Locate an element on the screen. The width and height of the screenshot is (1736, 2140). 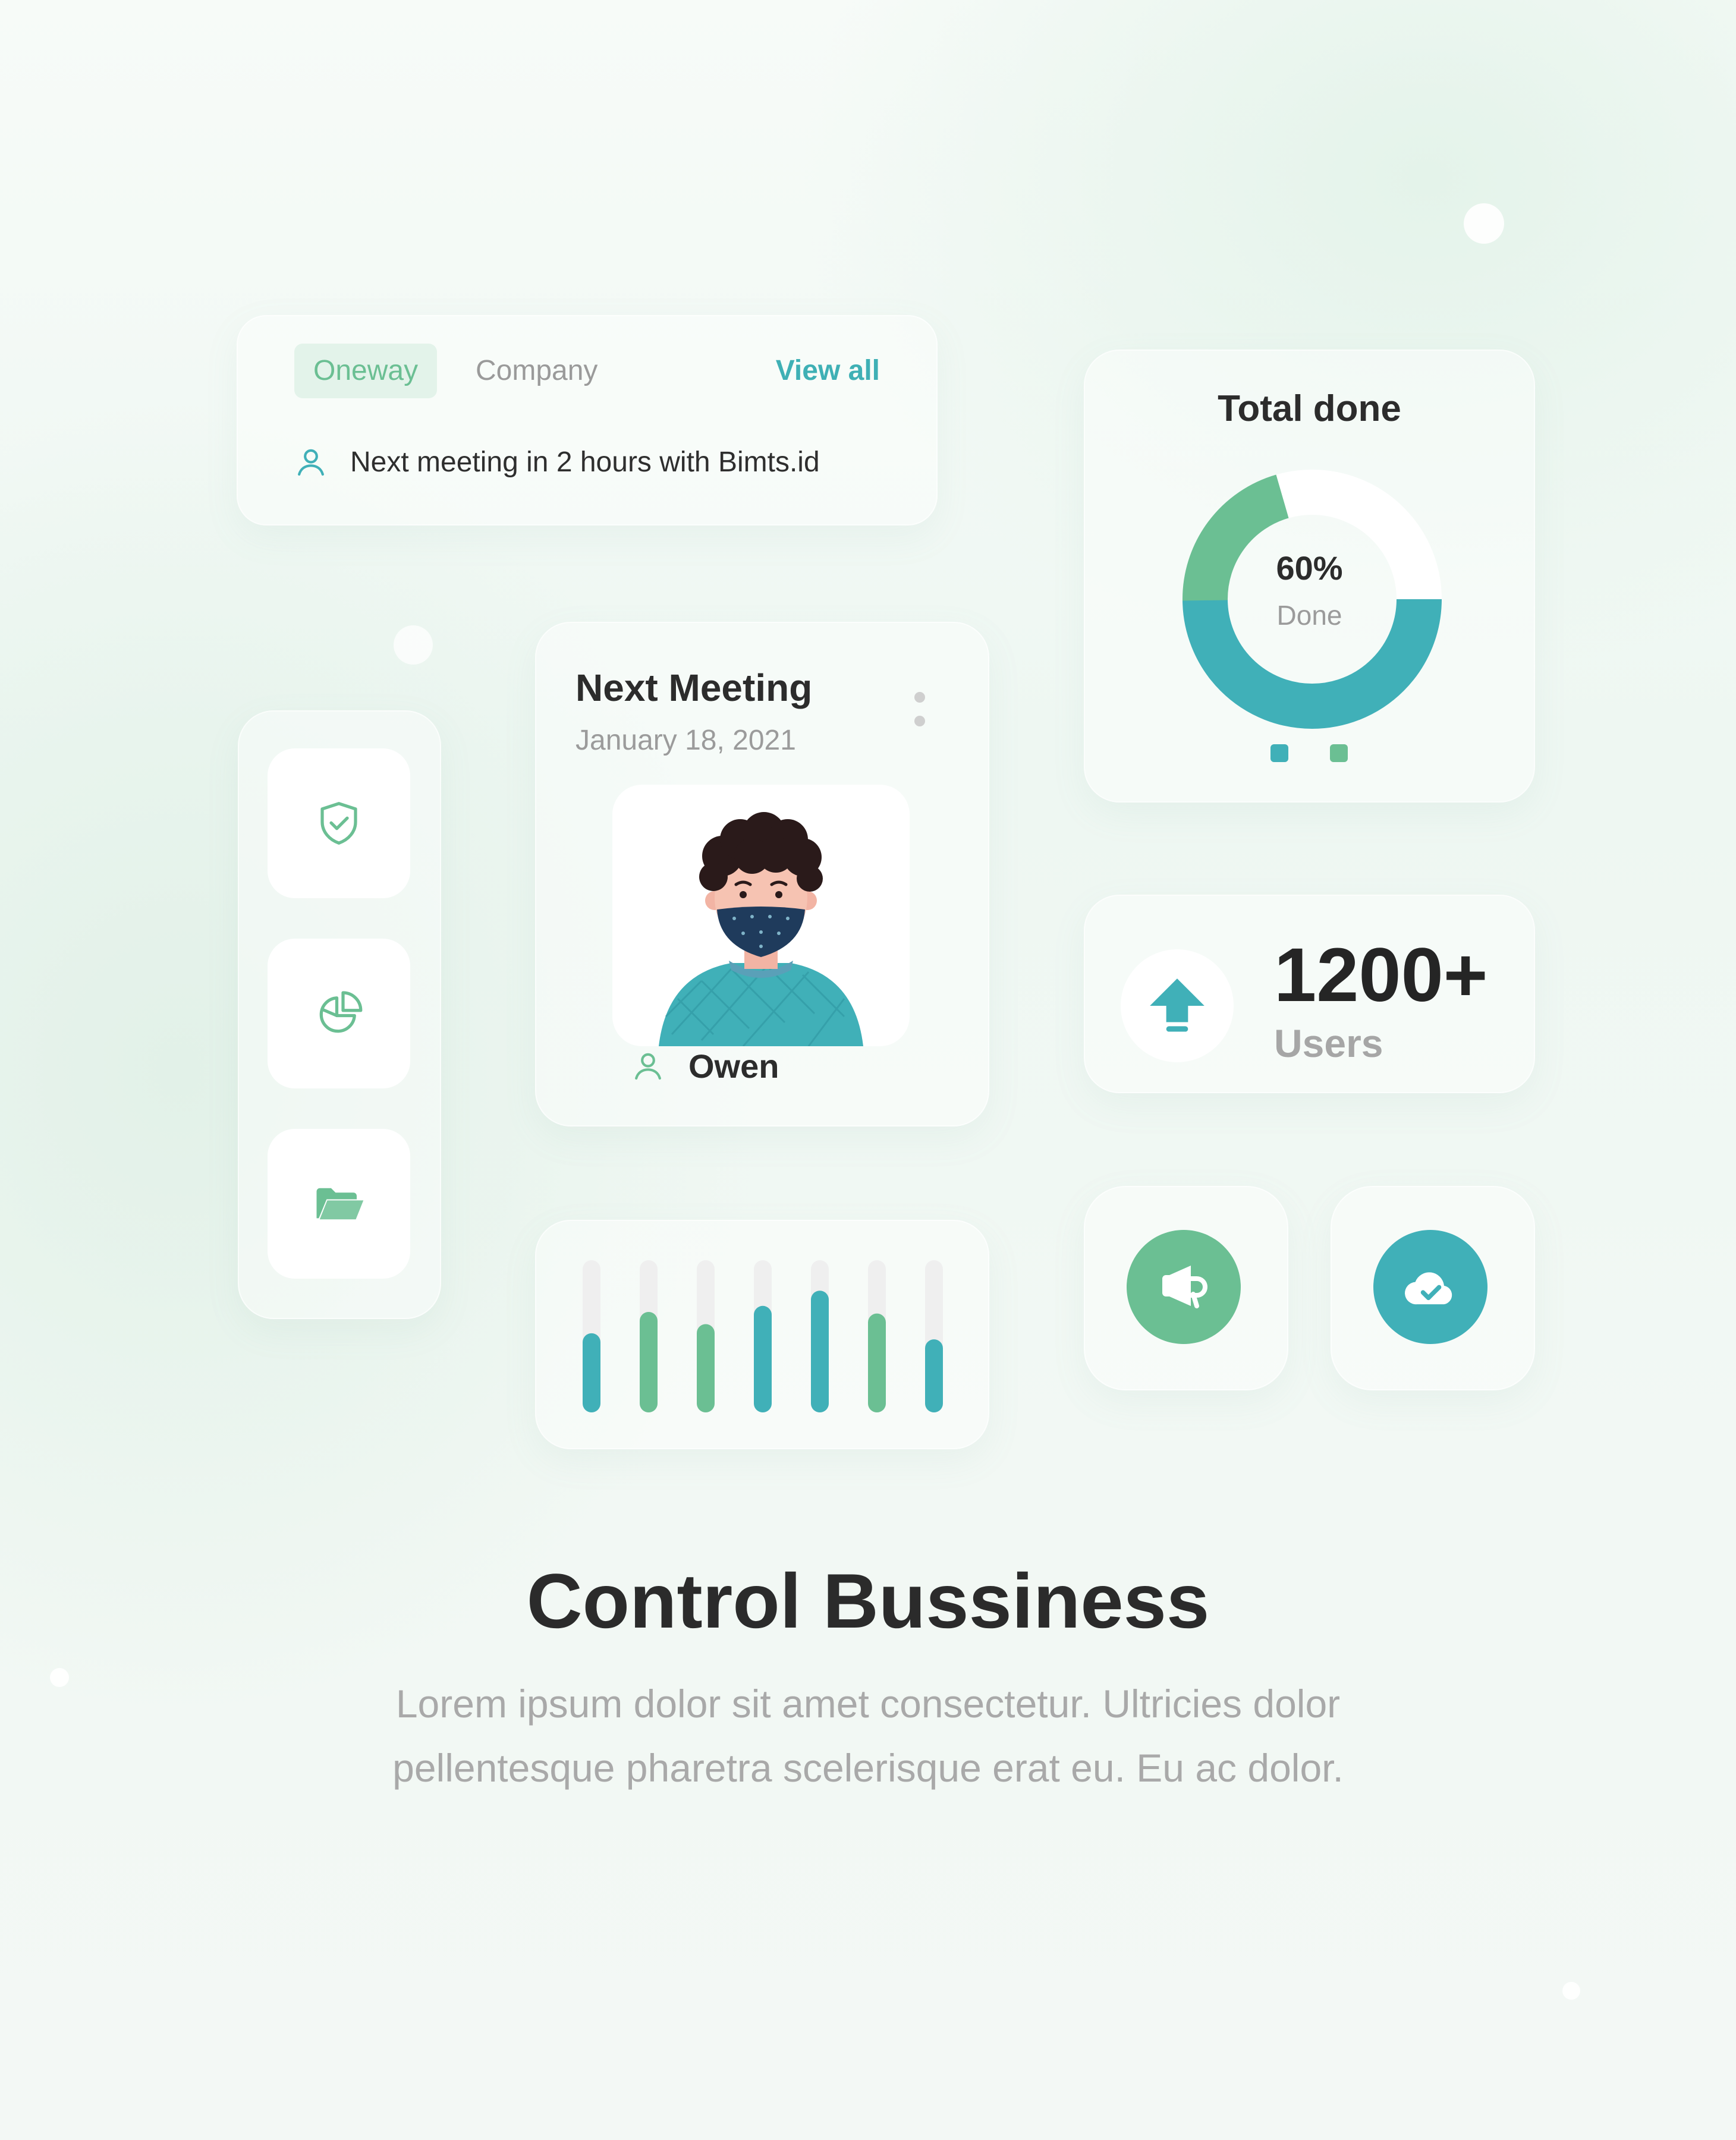
next-meeting-date: January 18, 2021 is located at coordinates (685, 740).